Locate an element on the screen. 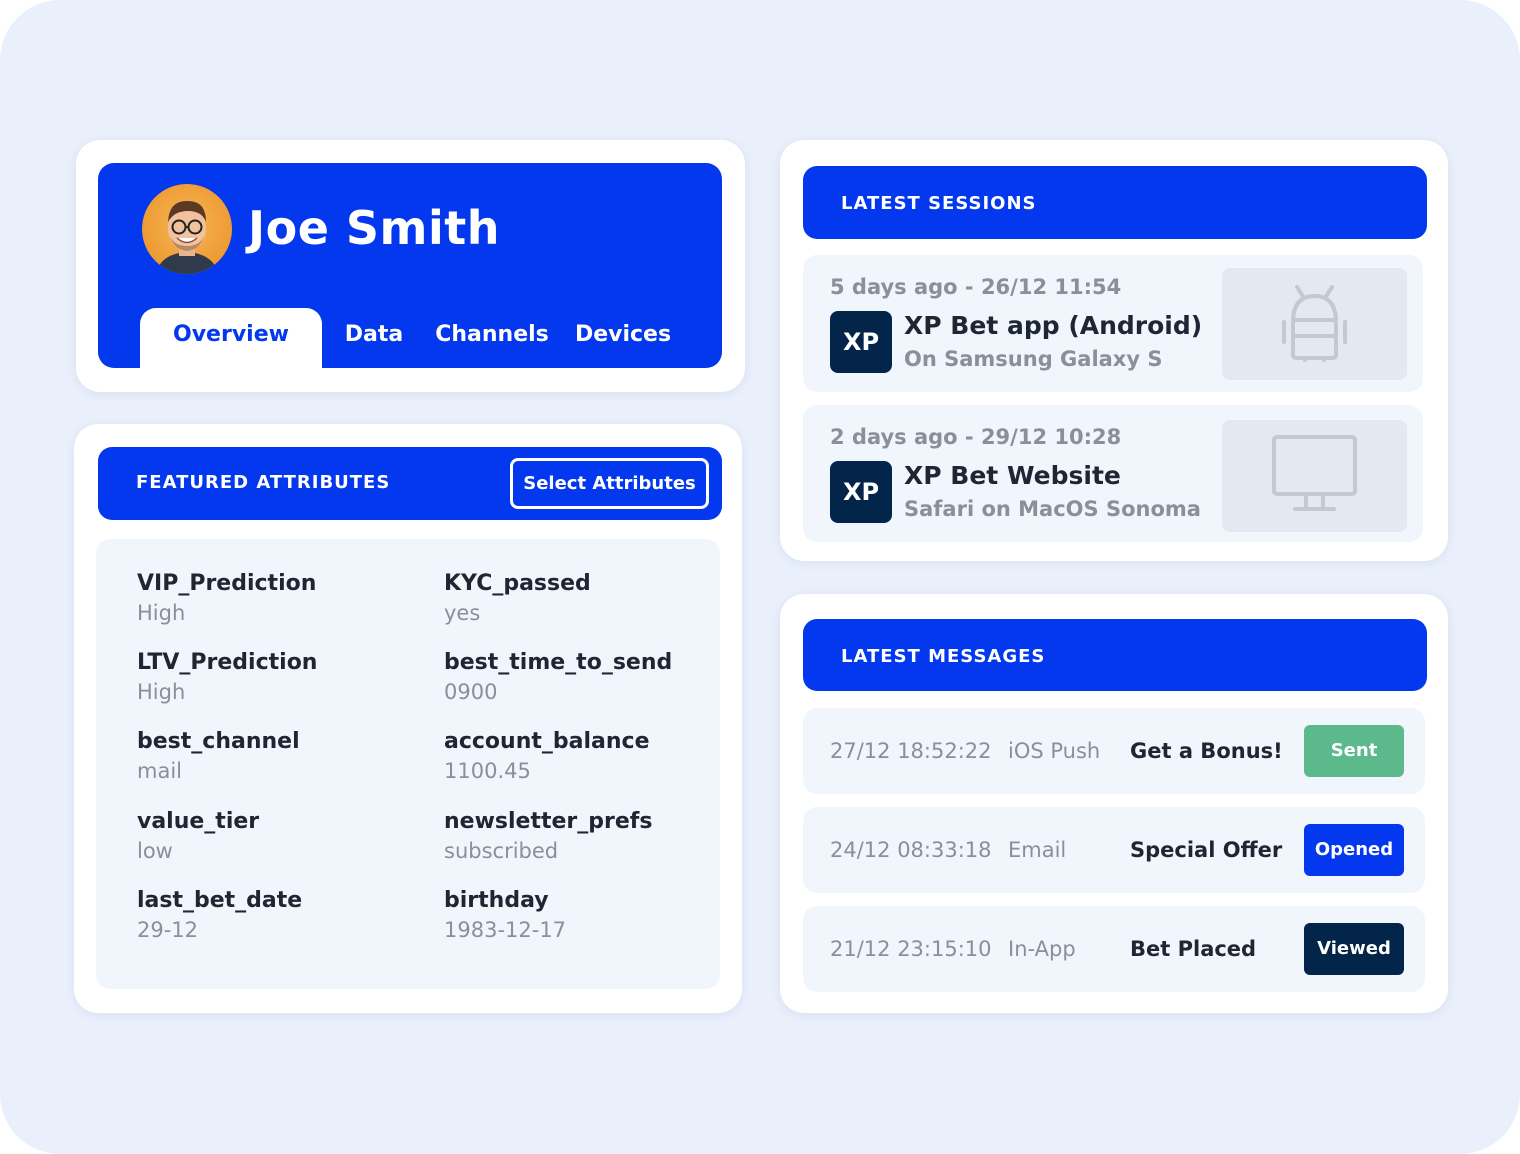 This screenshot has height=1154, width=1520. desktop-monitor-icon is located at coordinates (1314, 473).